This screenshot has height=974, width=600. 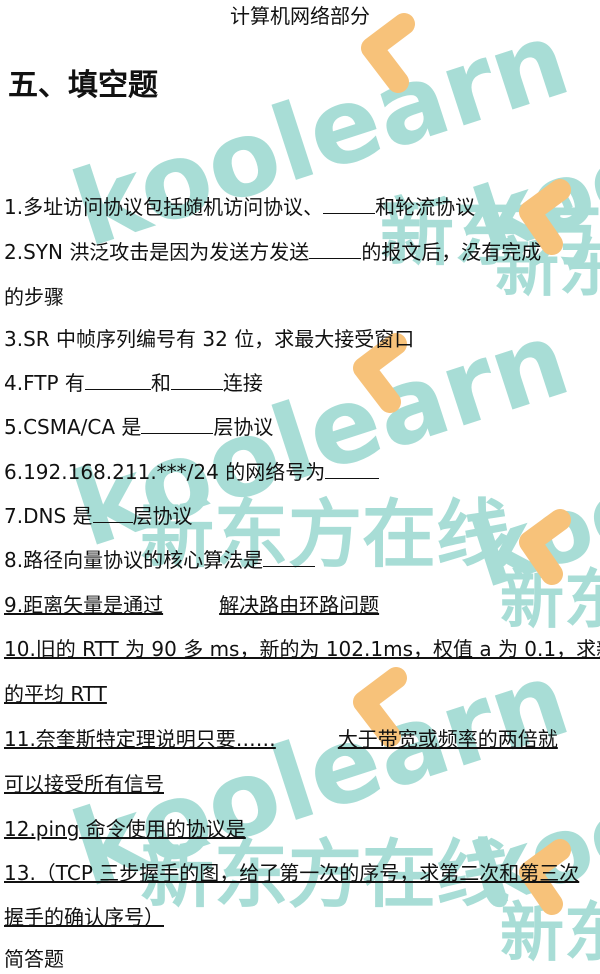 What do you see at coordinates (209, 339) in the screenshot?
I see `question-3: 3.SR 中帧序列编号有 32 位，求最大接受窗口` at bounding box center [209, 339].